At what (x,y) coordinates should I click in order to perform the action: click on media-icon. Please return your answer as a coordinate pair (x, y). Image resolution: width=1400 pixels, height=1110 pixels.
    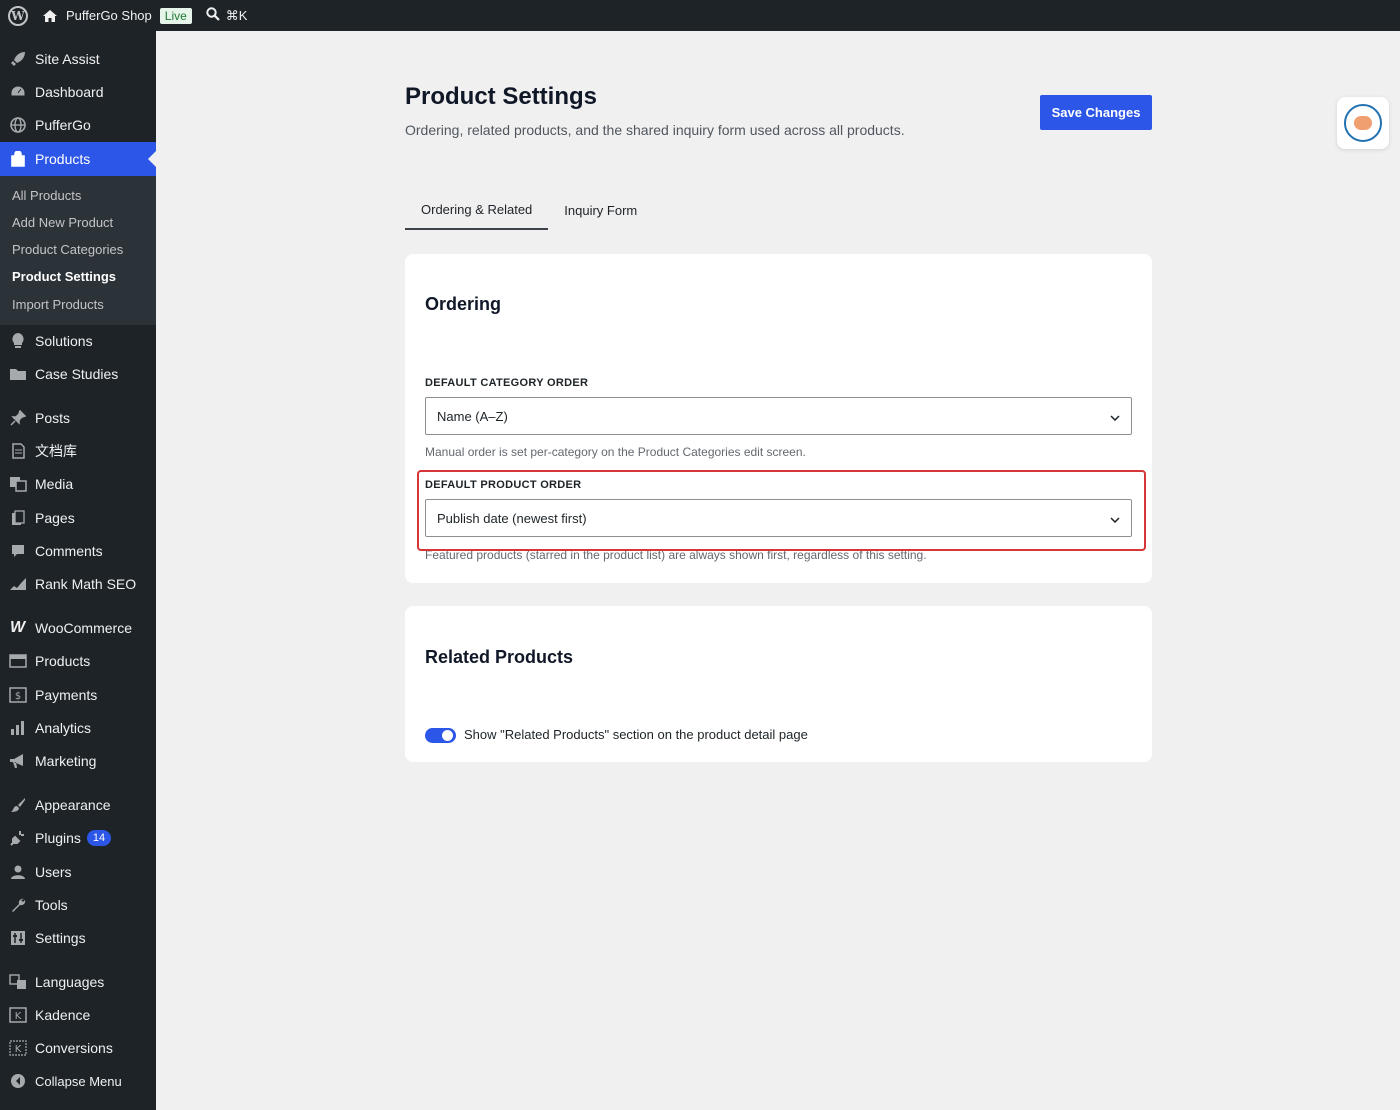
    Looking at the image, I should click on (17, 484).